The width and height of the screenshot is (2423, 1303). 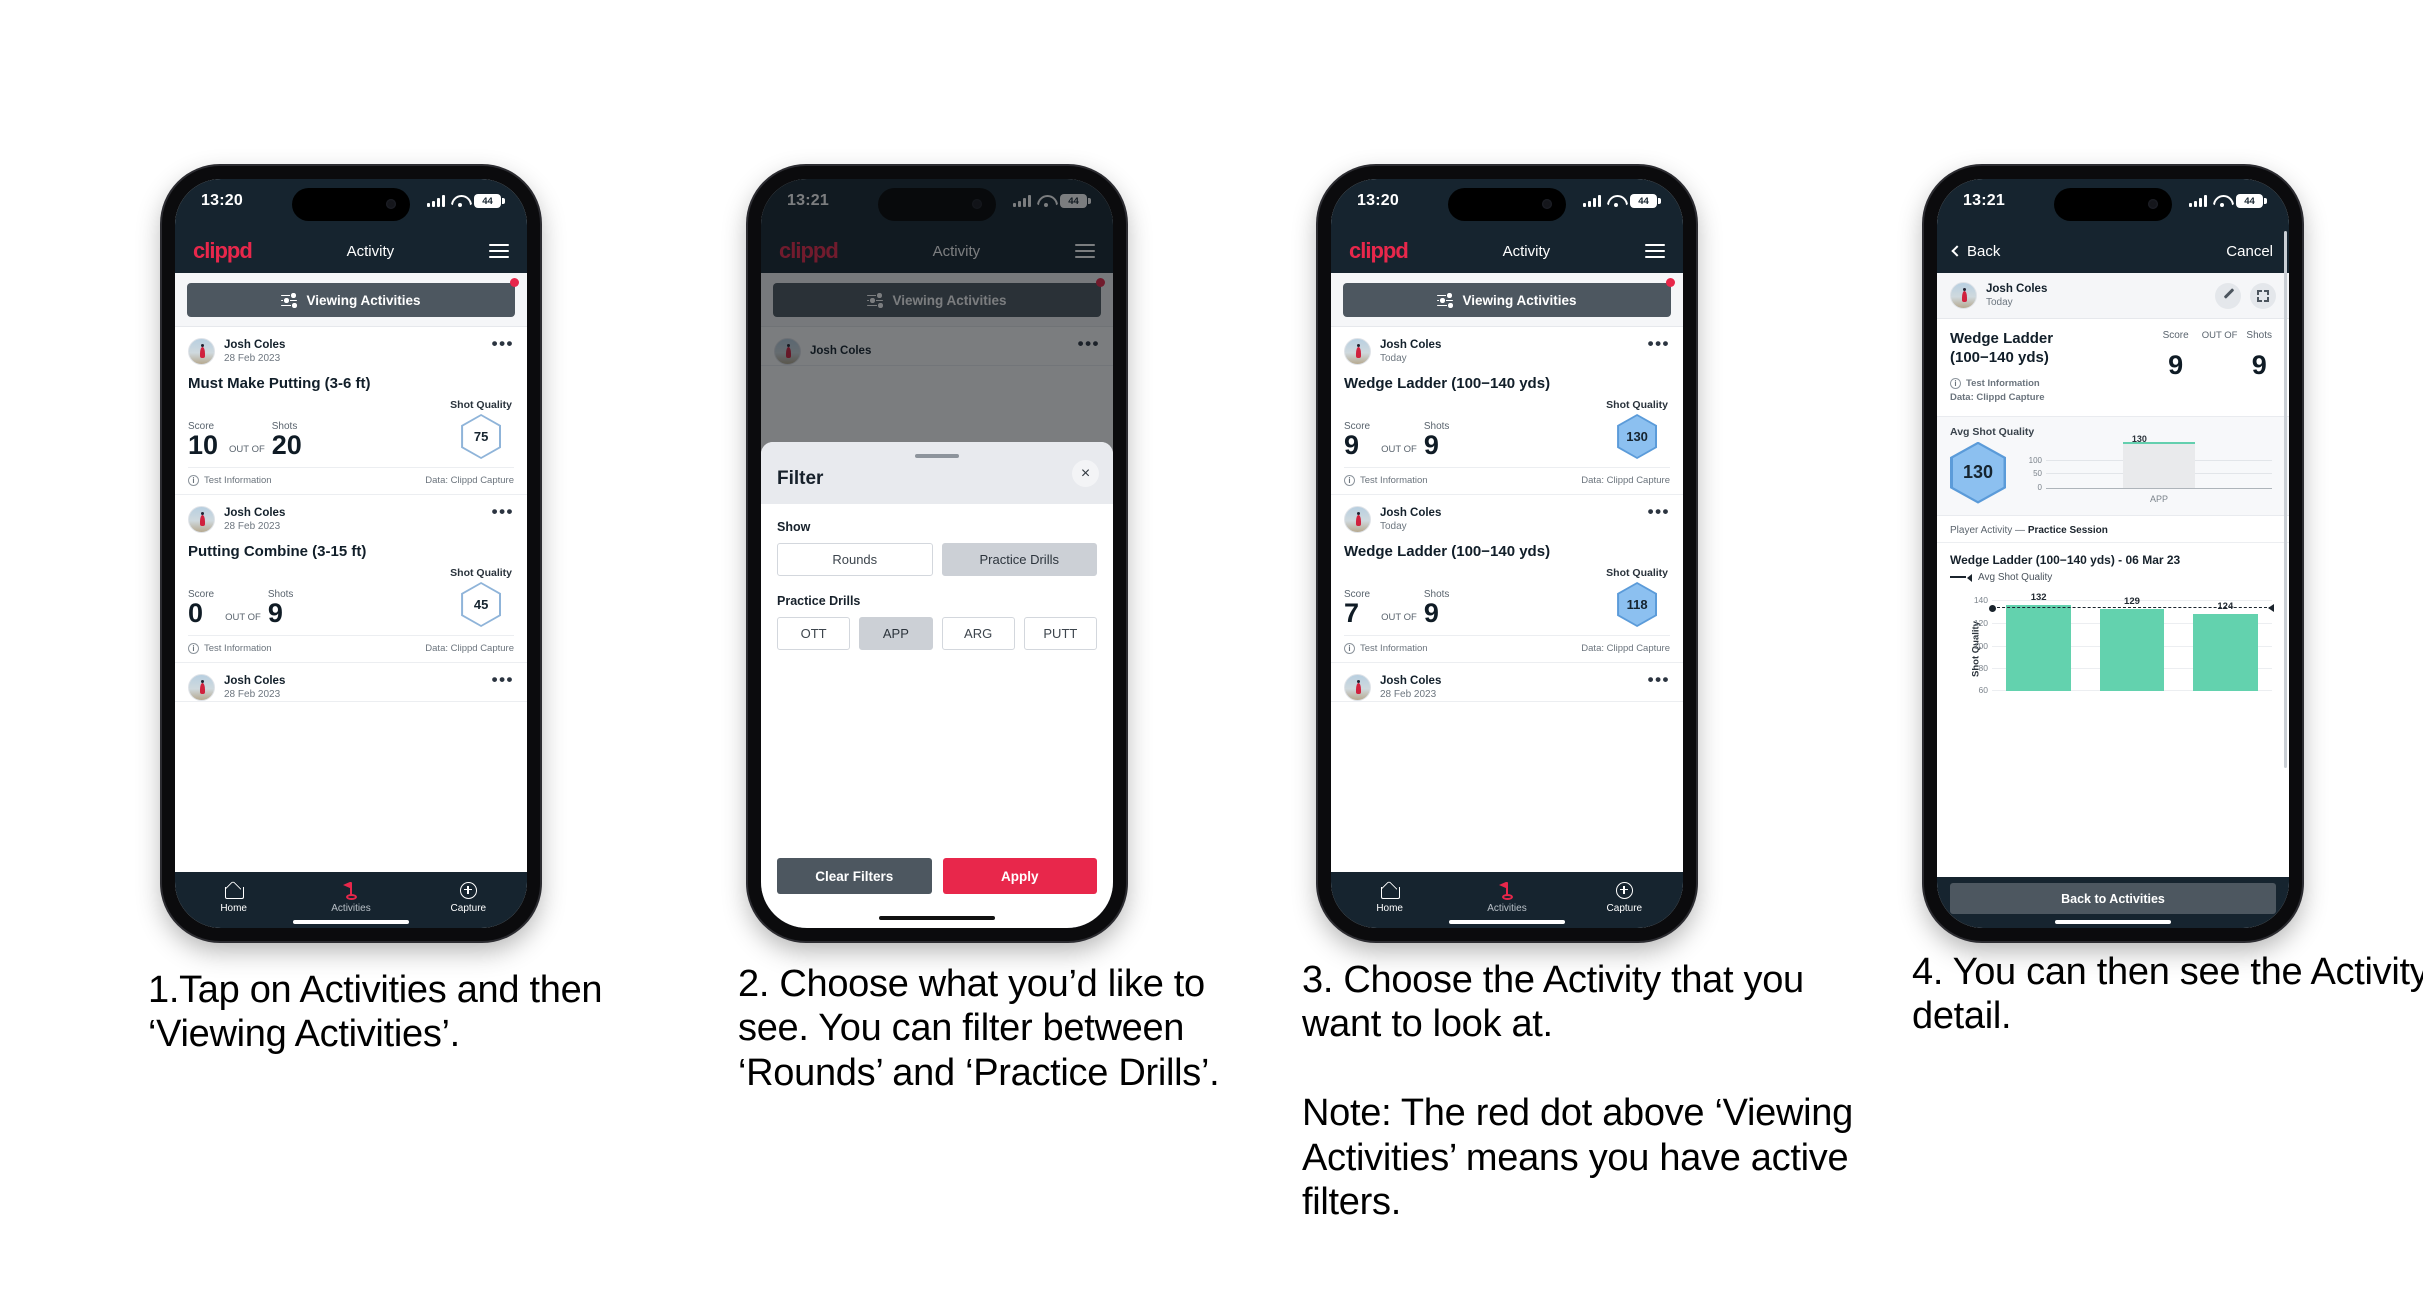 What do you see at coordinates (2249, 251) in the screenshot?
I see `cancel-button: Cancel` at bounding box center [2249, 251].